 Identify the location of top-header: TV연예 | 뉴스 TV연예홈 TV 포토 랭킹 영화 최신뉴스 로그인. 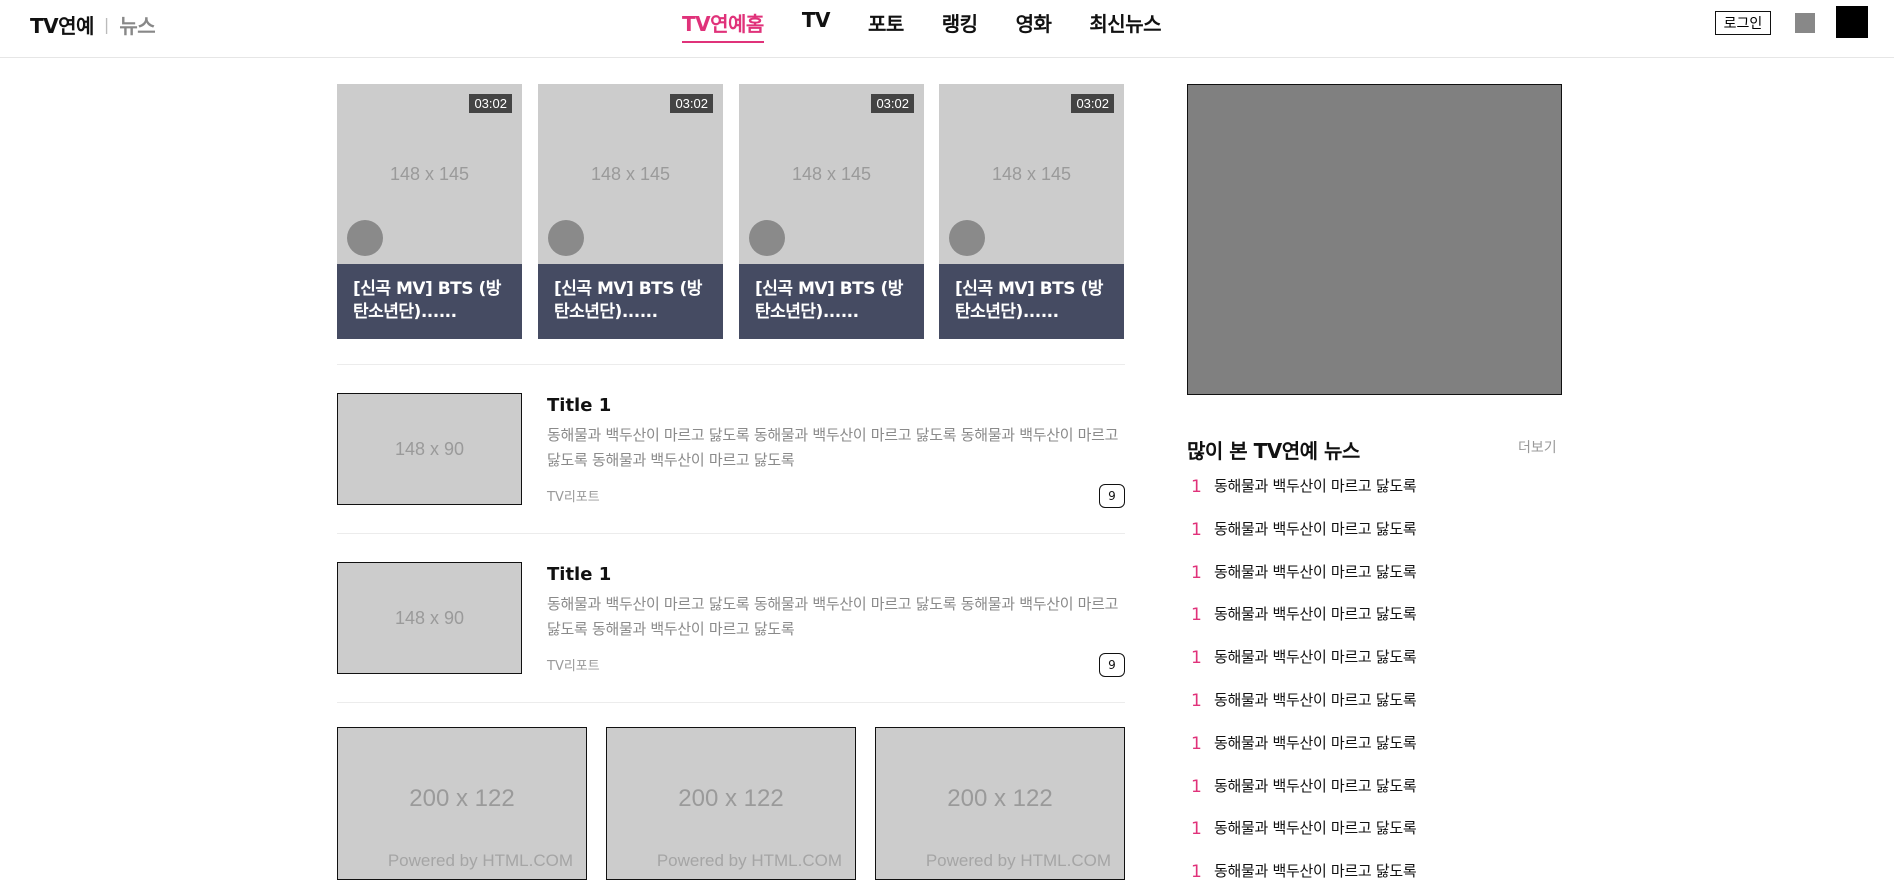
(947, 29).